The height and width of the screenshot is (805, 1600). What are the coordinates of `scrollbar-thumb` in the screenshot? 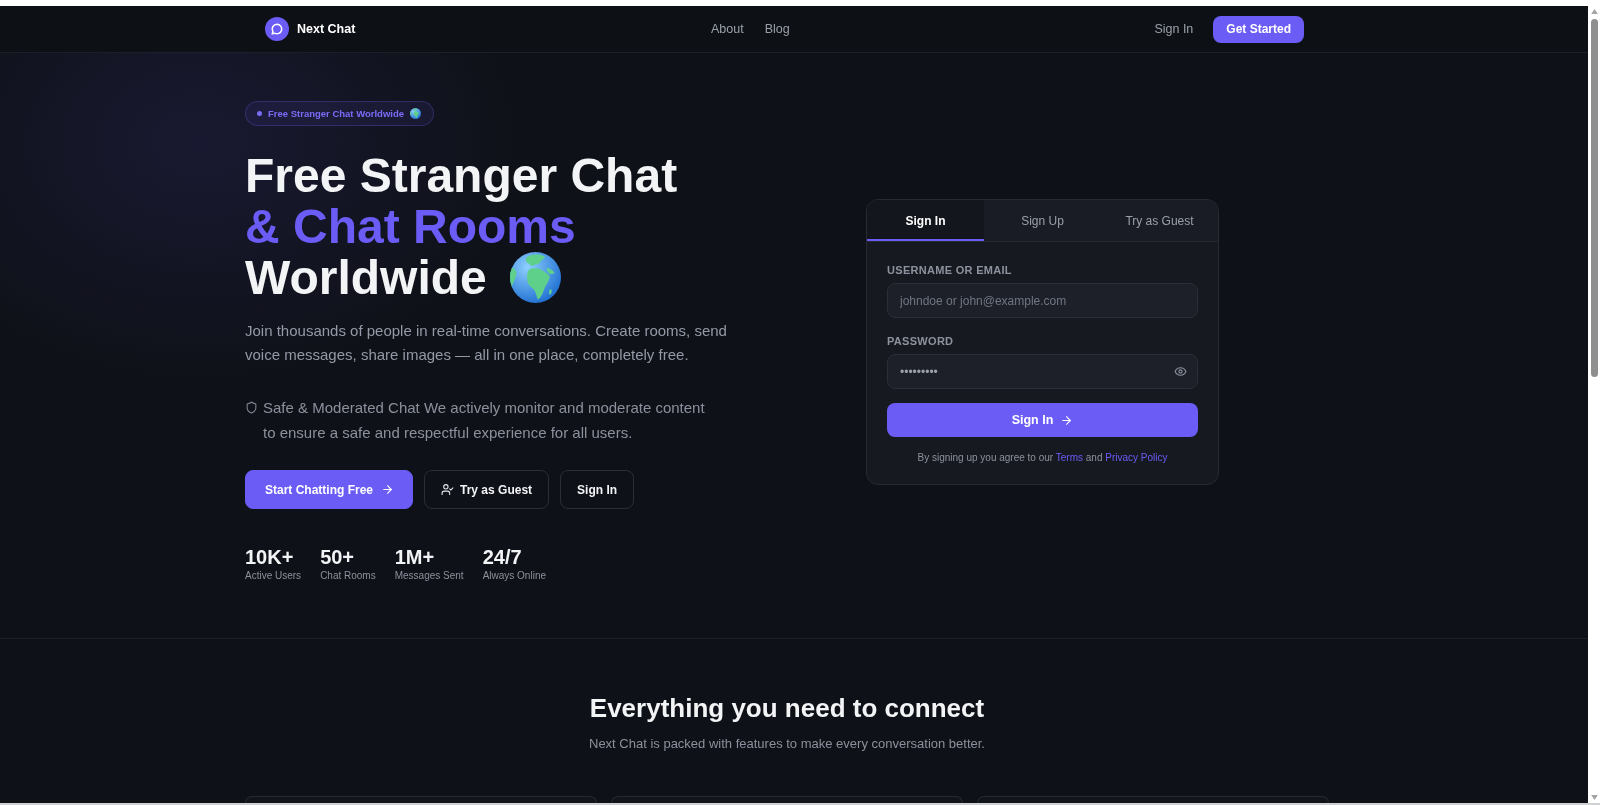 It's located at (1594, 198).